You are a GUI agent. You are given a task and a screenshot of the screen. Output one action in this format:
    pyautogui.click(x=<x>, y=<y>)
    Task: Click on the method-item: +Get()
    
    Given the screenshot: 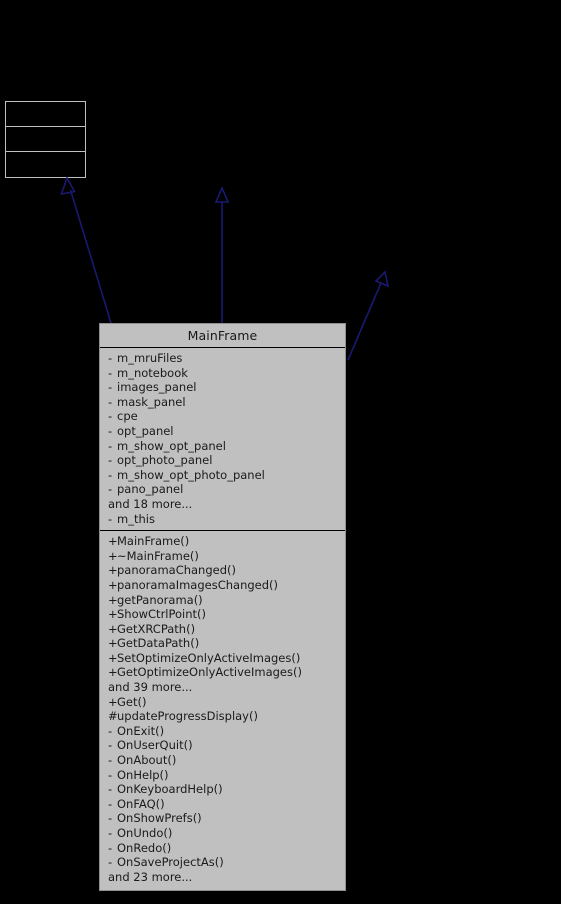 What is the action you would take?
    pyautogui.click(x=222, y=702)
    